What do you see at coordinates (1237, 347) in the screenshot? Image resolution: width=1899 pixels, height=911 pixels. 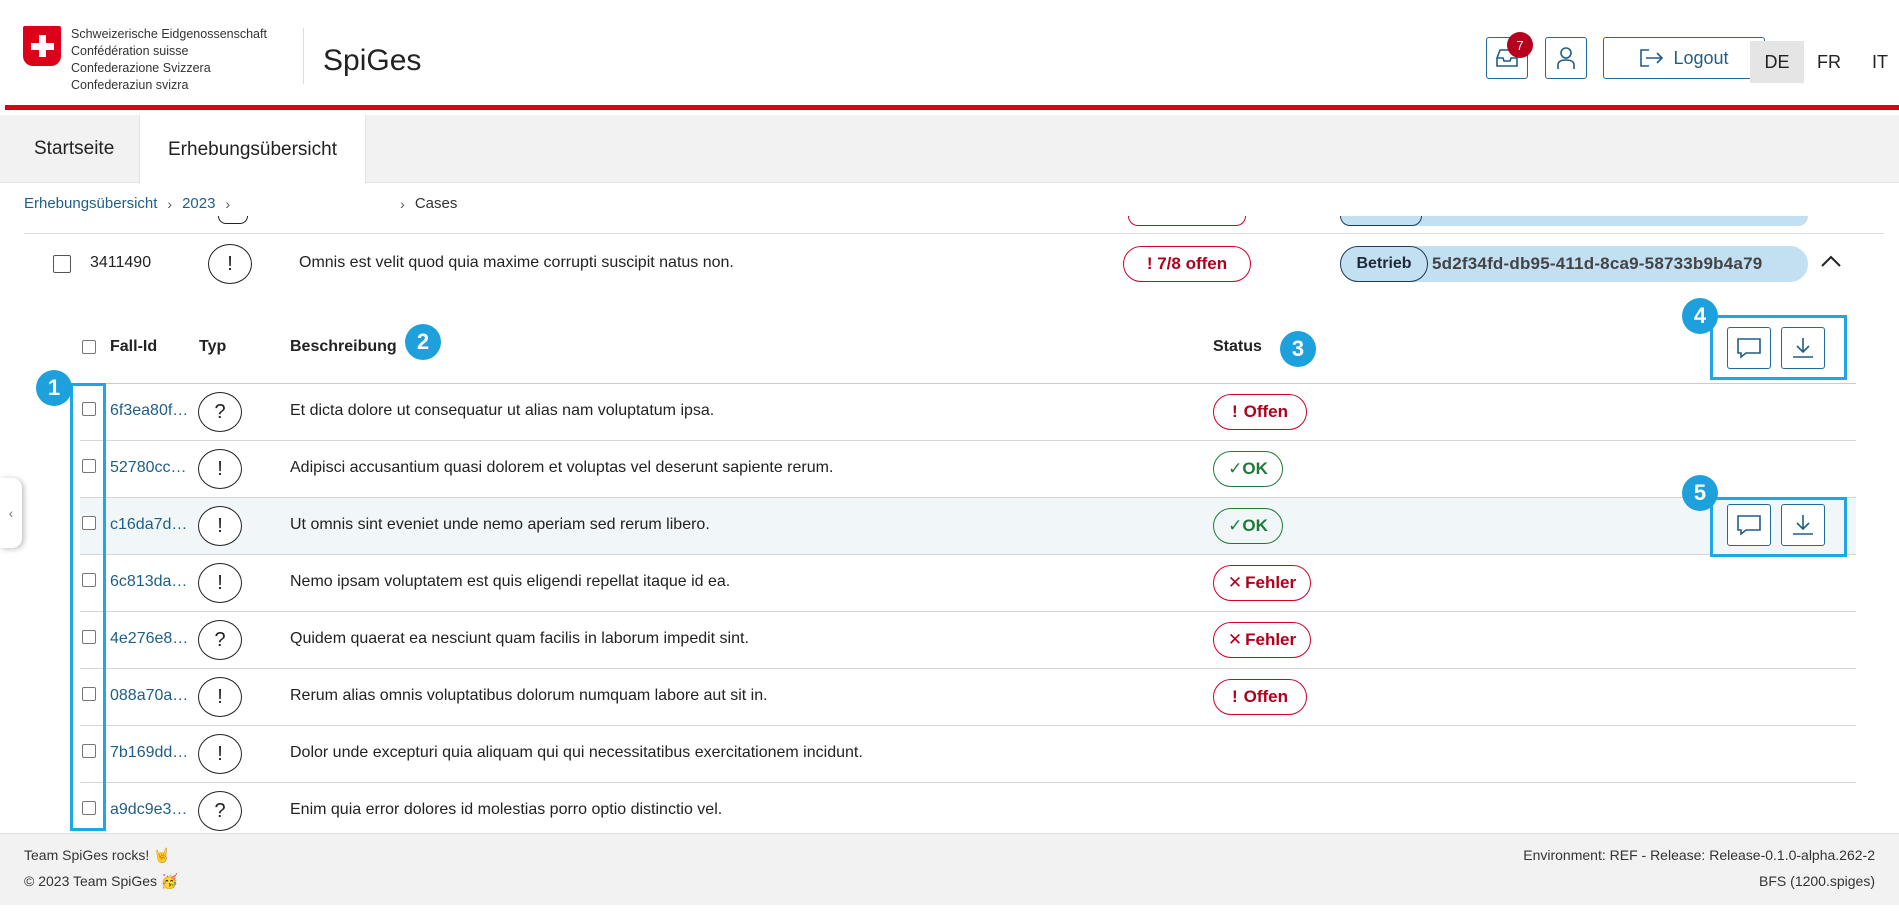 I see `column-header-status: Status` at bounding box center [1237, 347].